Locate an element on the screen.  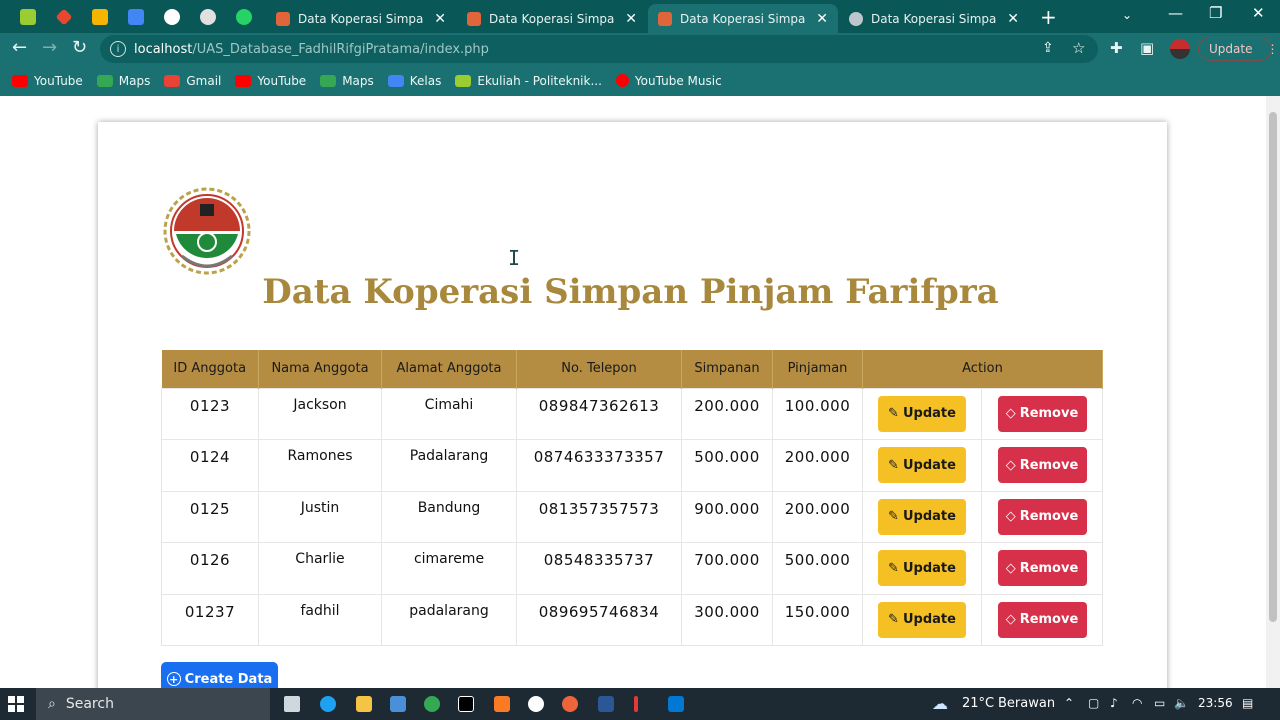
weather-text: Berawan is located at coordinates (1026, 703).